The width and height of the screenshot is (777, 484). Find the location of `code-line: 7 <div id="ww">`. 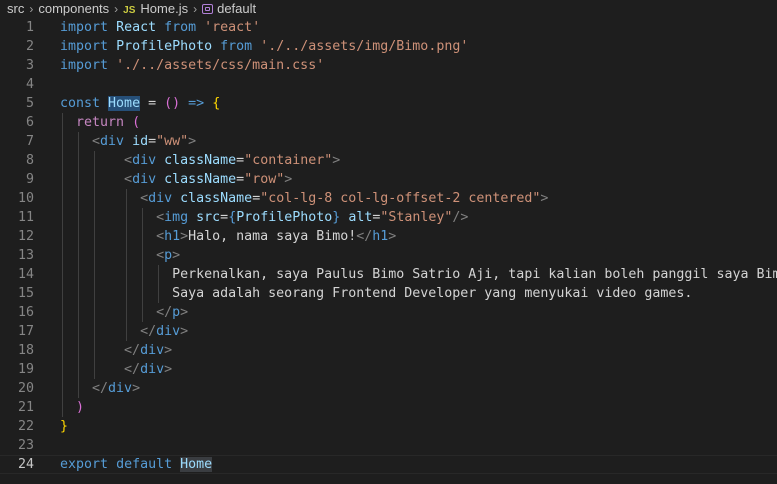

code-line: 7 <div id="ww"> is located at coordinates (388, 141).